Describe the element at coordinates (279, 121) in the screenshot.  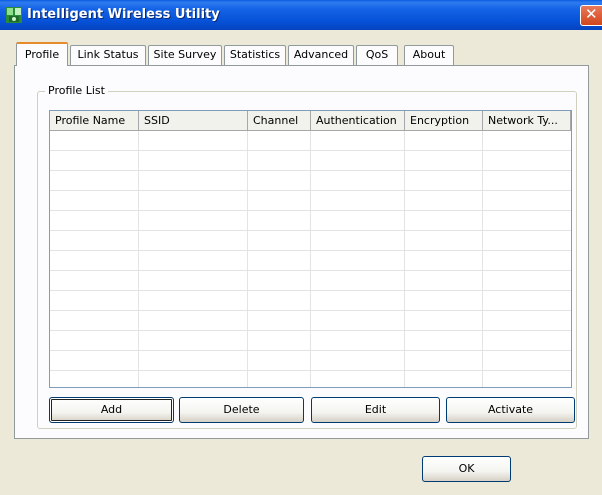
I see `column-header-channel: Channel` at that location.